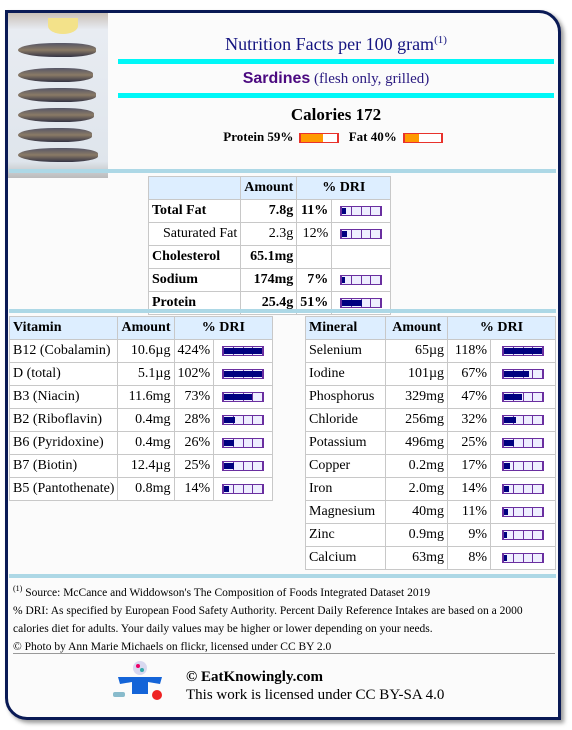  I want to click on nutrient-amount: 11.6mg, so click(146, 397).